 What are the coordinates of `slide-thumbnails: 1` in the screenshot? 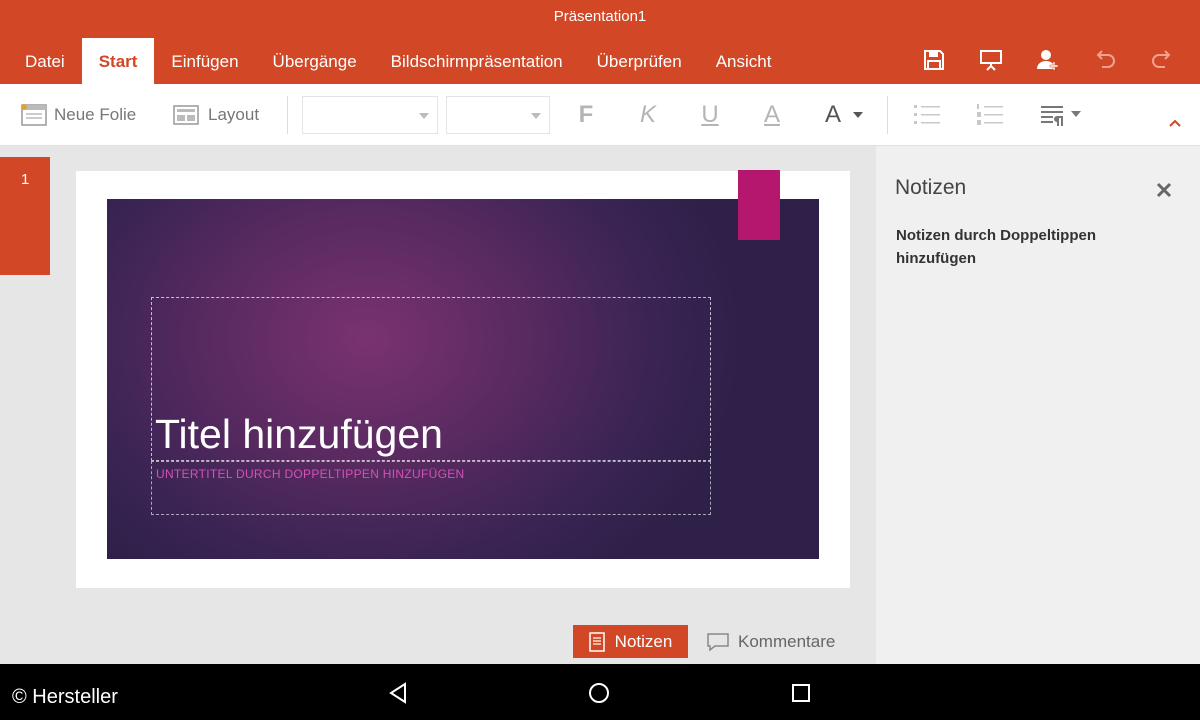 It's located at (28, 405).